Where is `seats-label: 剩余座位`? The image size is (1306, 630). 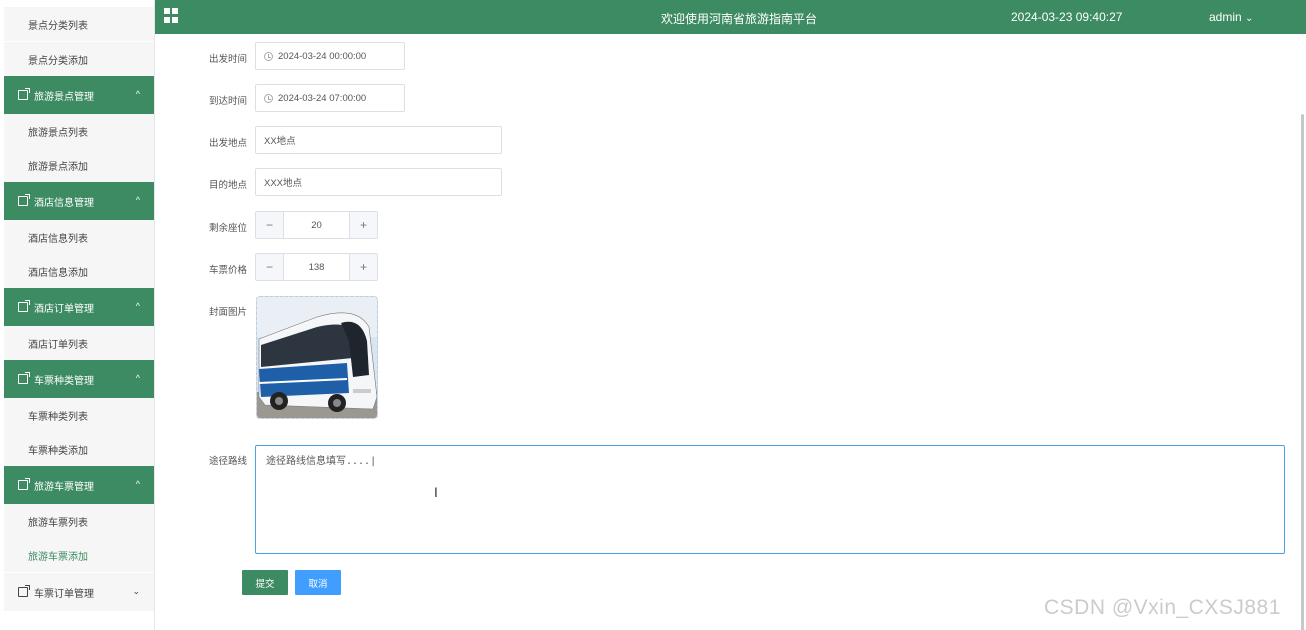 seats-label: 剩余座位 is located at coordinates (228, 228).